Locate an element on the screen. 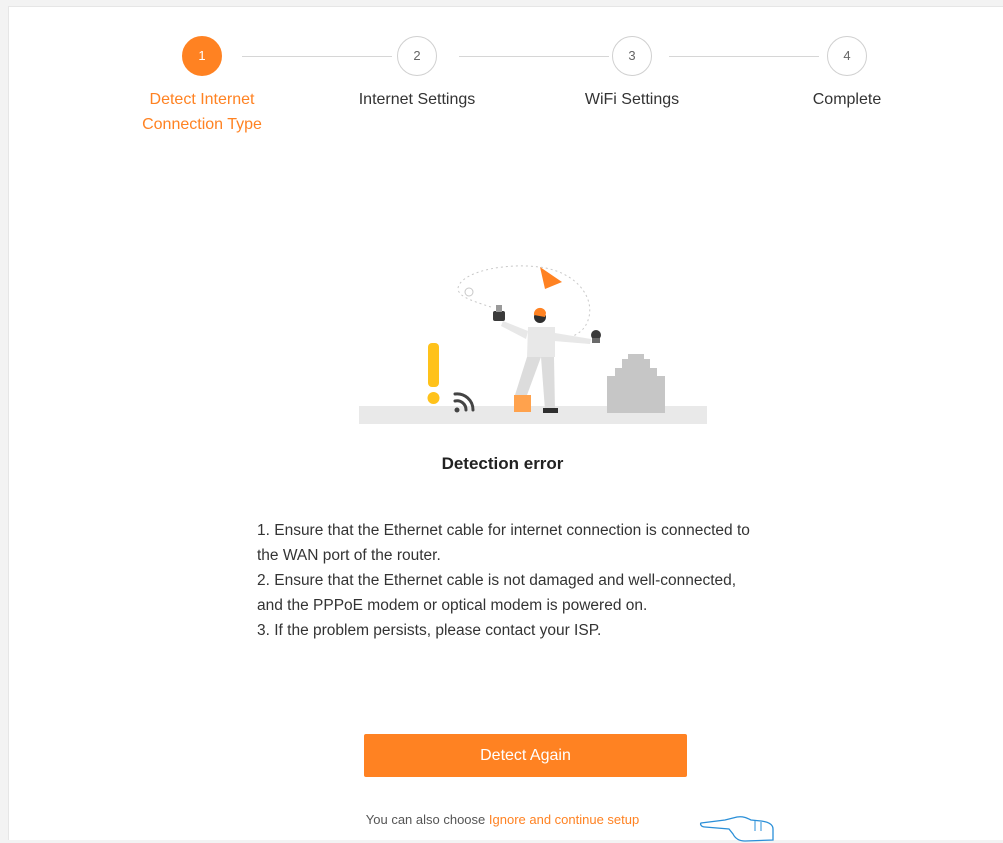 The image size is (1003, 843). detection-error-illustration is located at coordinates (533, 344).